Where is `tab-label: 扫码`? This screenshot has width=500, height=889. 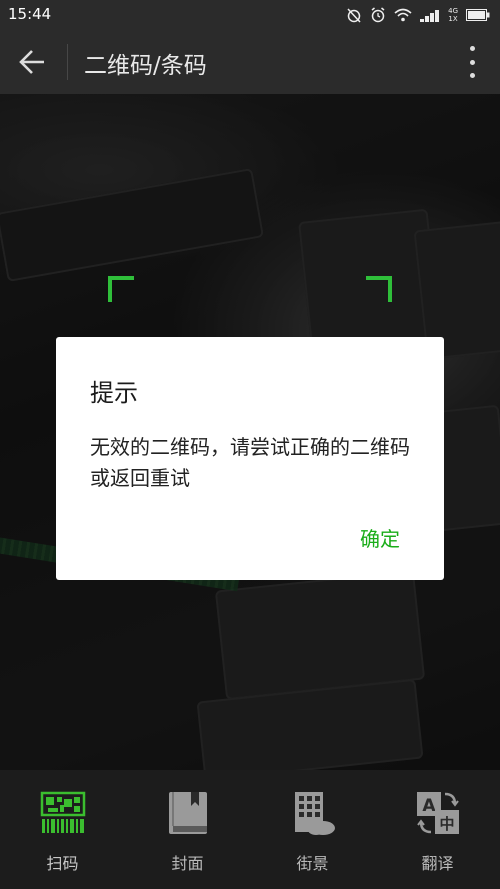
tab-label: 扫码 is located at coordinates (62, 863).